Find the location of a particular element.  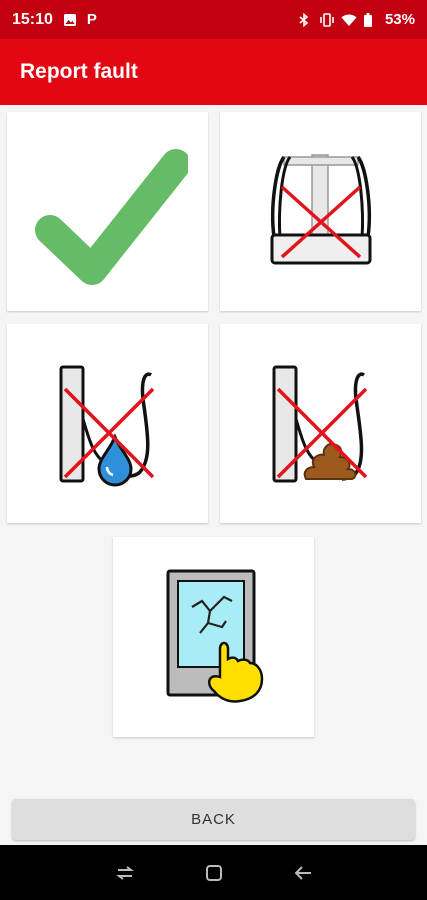

paper-holder-crossed-icon is located at coordinates (320, 208).